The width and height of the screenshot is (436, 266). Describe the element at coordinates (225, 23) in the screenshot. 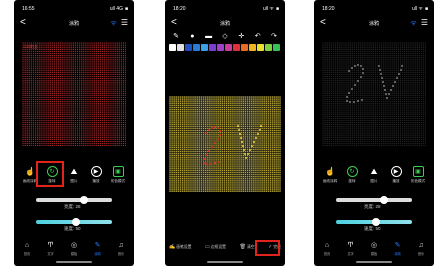

I see `page-title: 涂鸦` at that location.